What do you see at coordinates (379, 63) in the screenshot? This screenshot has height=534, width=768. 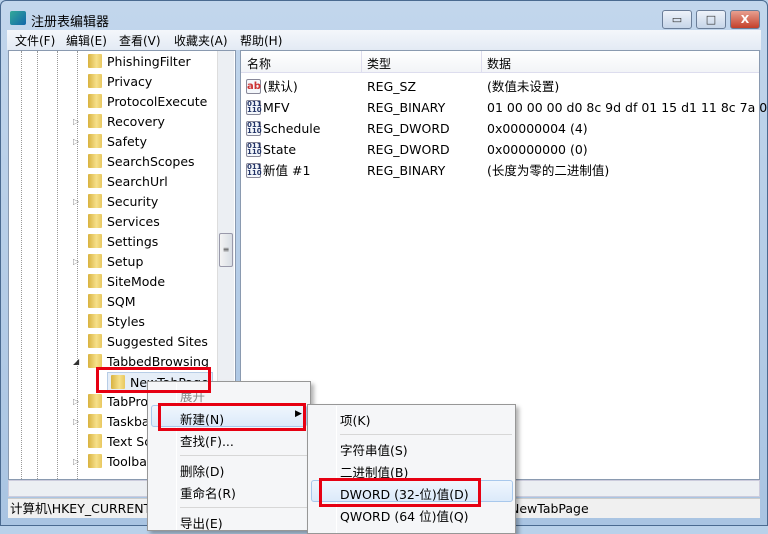 I see `column-type: 类型` at bounding box center [379, 63].